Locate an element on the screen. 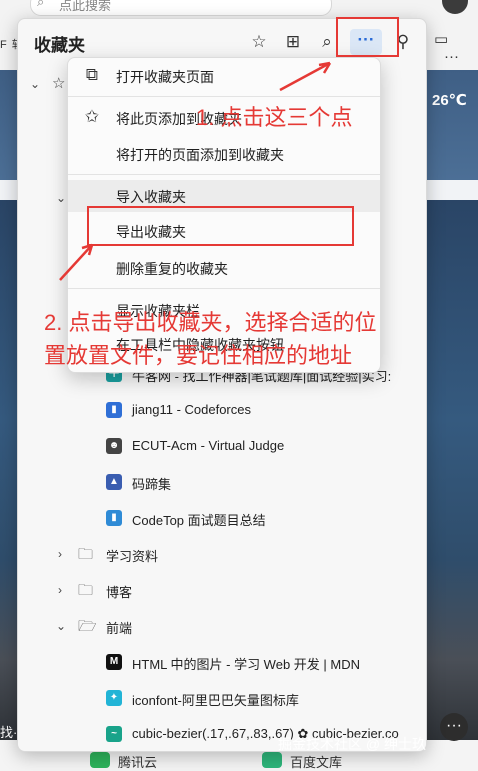 The image size is (478, 771). menu-item-remove-duplicates: 删除重复的收藏夹 is located at coordinates (224, 268).